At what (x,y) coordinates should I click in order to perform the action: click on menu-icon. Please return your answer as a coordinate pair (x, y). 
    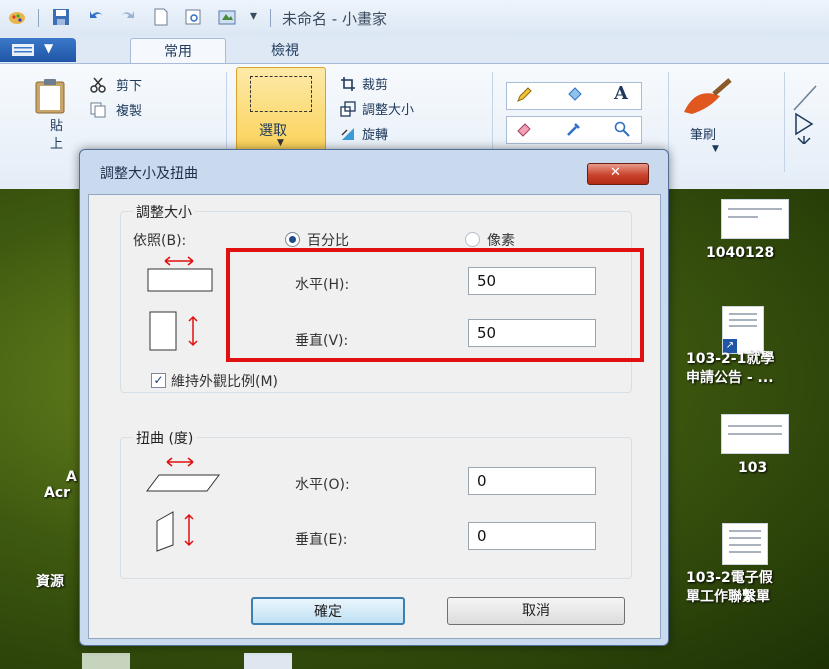
    Looking at the image, I should click on (23, 50).